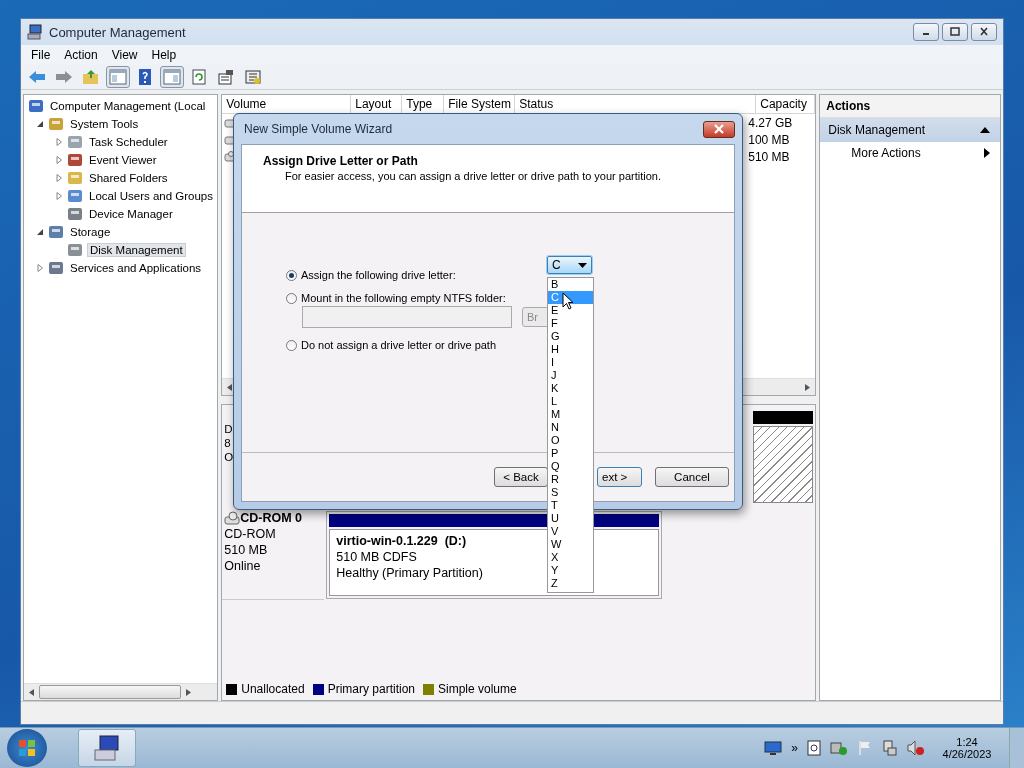  Describe the element at coordinates (376, 557) in the screenshot. I see `partition-info: 510 MB CDFS` at that location.